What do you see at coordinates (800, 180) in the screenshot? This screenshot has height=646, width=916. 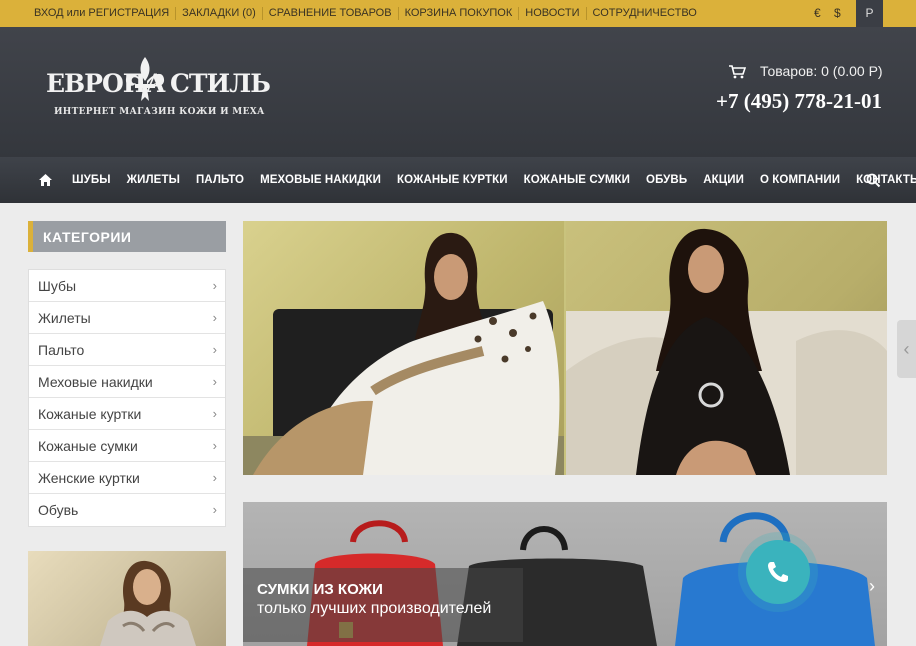 I see `nav-item-about: О КОМПАНИИ` at bounding box center [800, 180].